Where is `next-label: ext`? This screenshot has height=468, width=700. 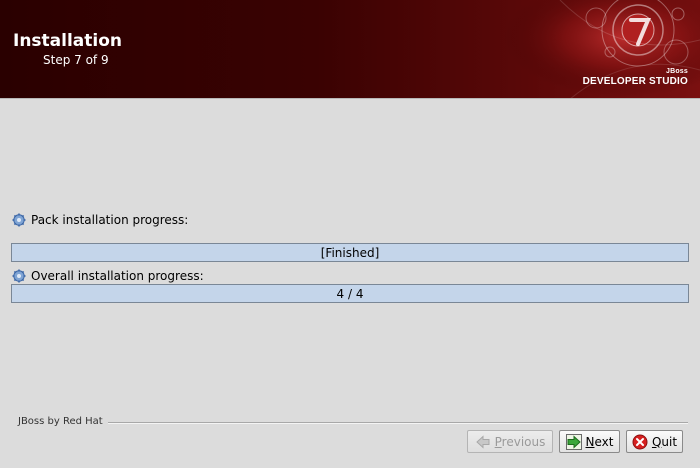
next-label: ext is located at coordinates (604, 441).